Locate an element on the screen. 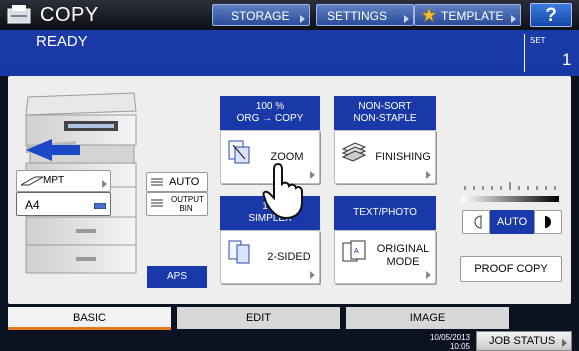 The width and height of the screenshot is (579, 351). original-mode-label-line1: ORIGINAL is located at coordinates (403, 249).